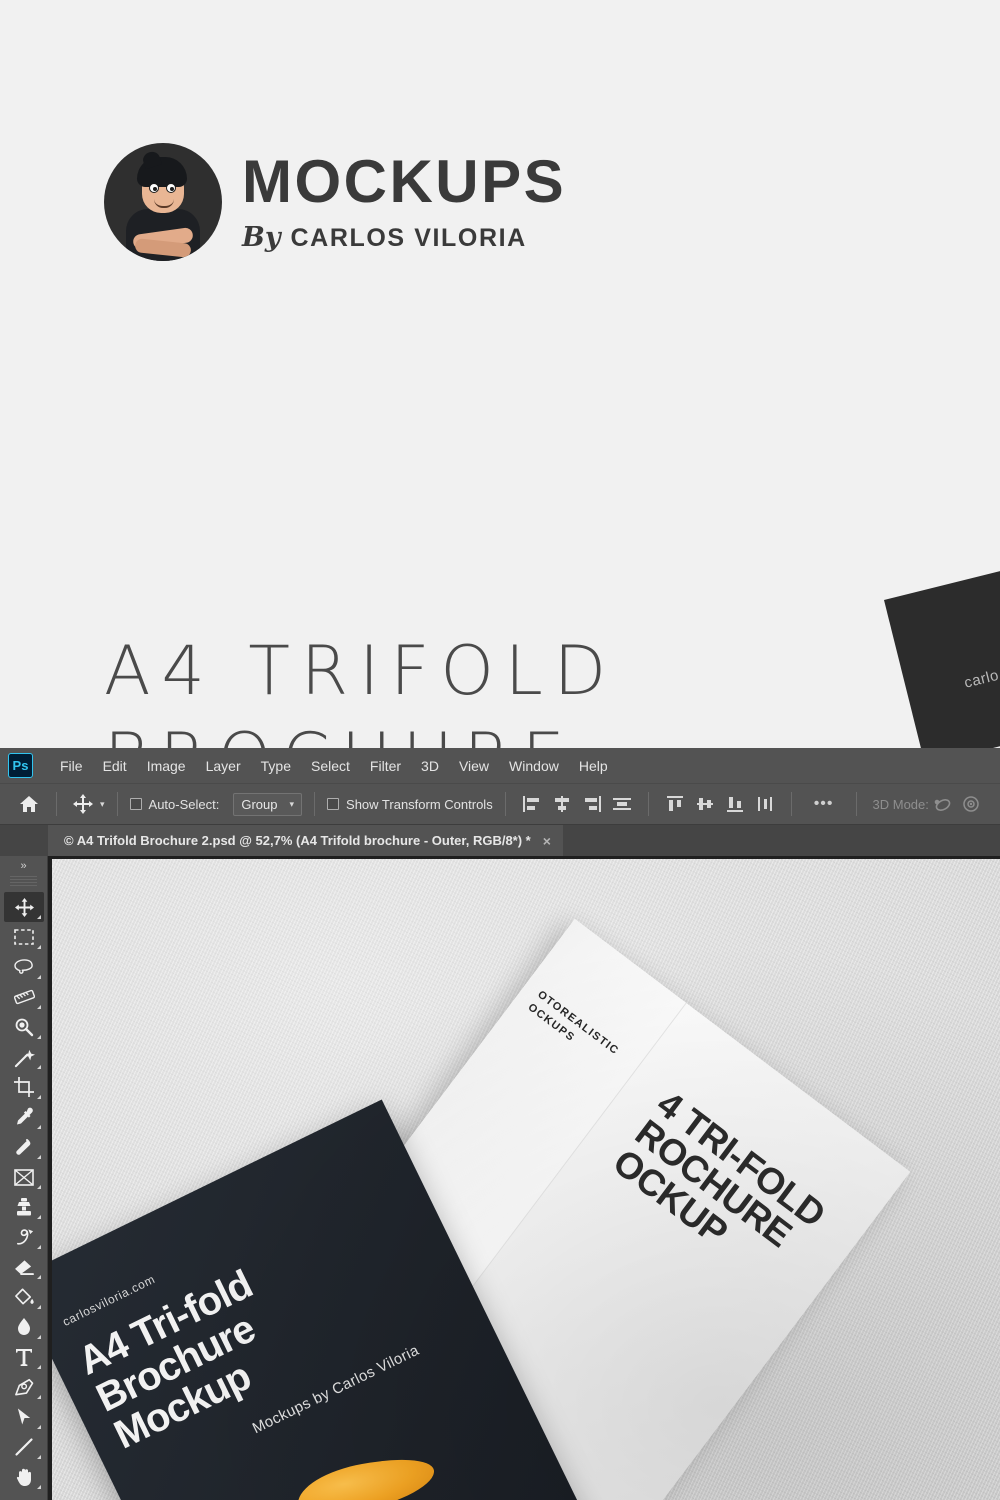 This screenshot has height=1500, width=1000. Describe the element at coordinates (24, 1357) in the screenshot. I see `type-tool` at that location.